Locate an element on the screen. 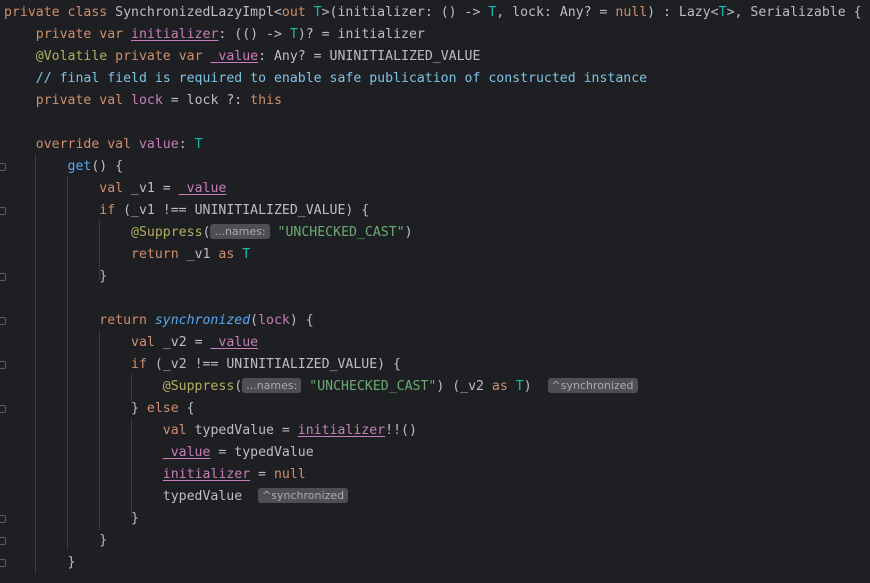 The height and width of the screenshot is (583, 870). code-token: !!() is located at coordinates (401, 430).